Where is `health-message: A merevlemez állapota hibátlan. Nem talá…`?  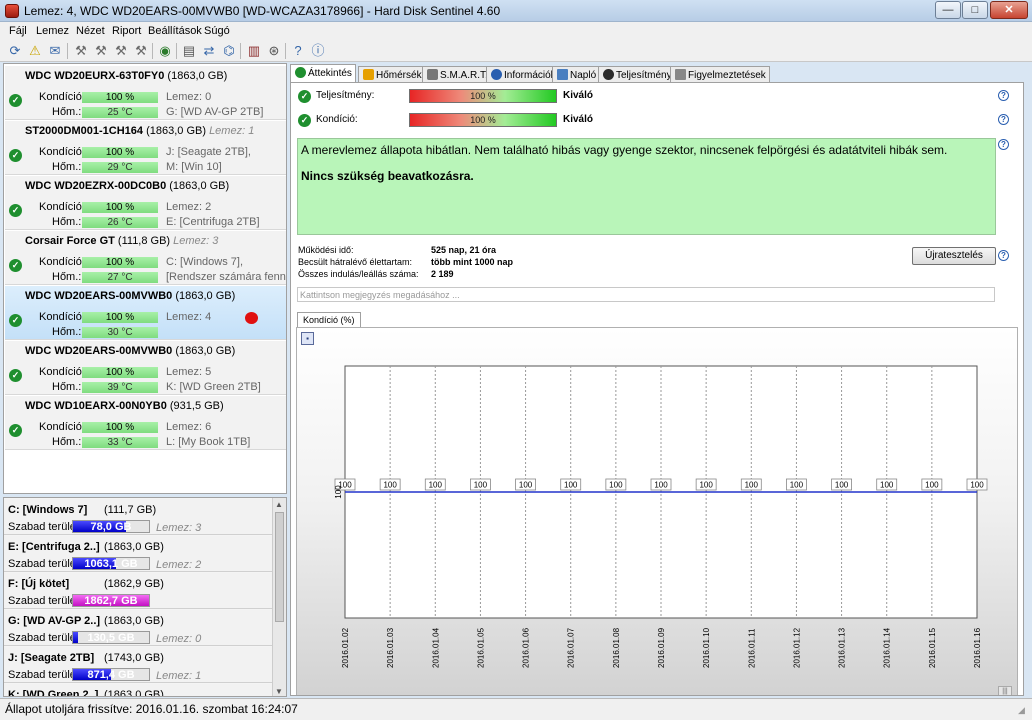
health-message: A merevlemez állapota hibátlan. Nem talá… is located at coordinates (624, 150).